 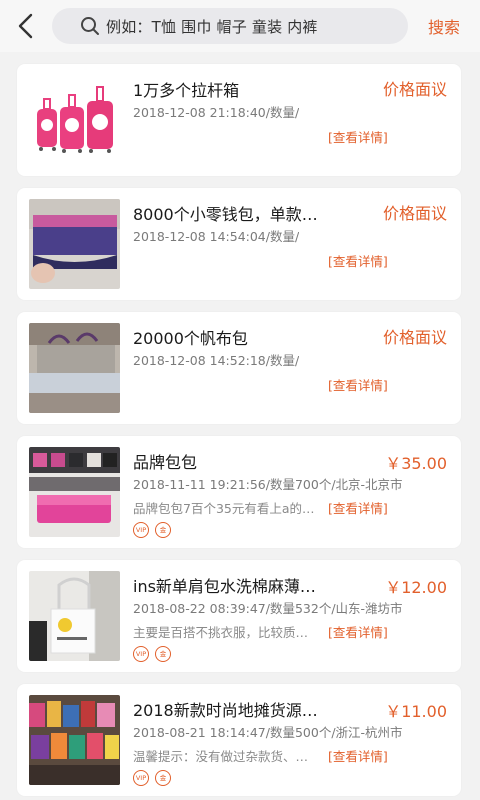 I want to click on top-bar: 例如：T恤 围巾 帽子 童装 内裤 搜索, so click(x=240, y=26).